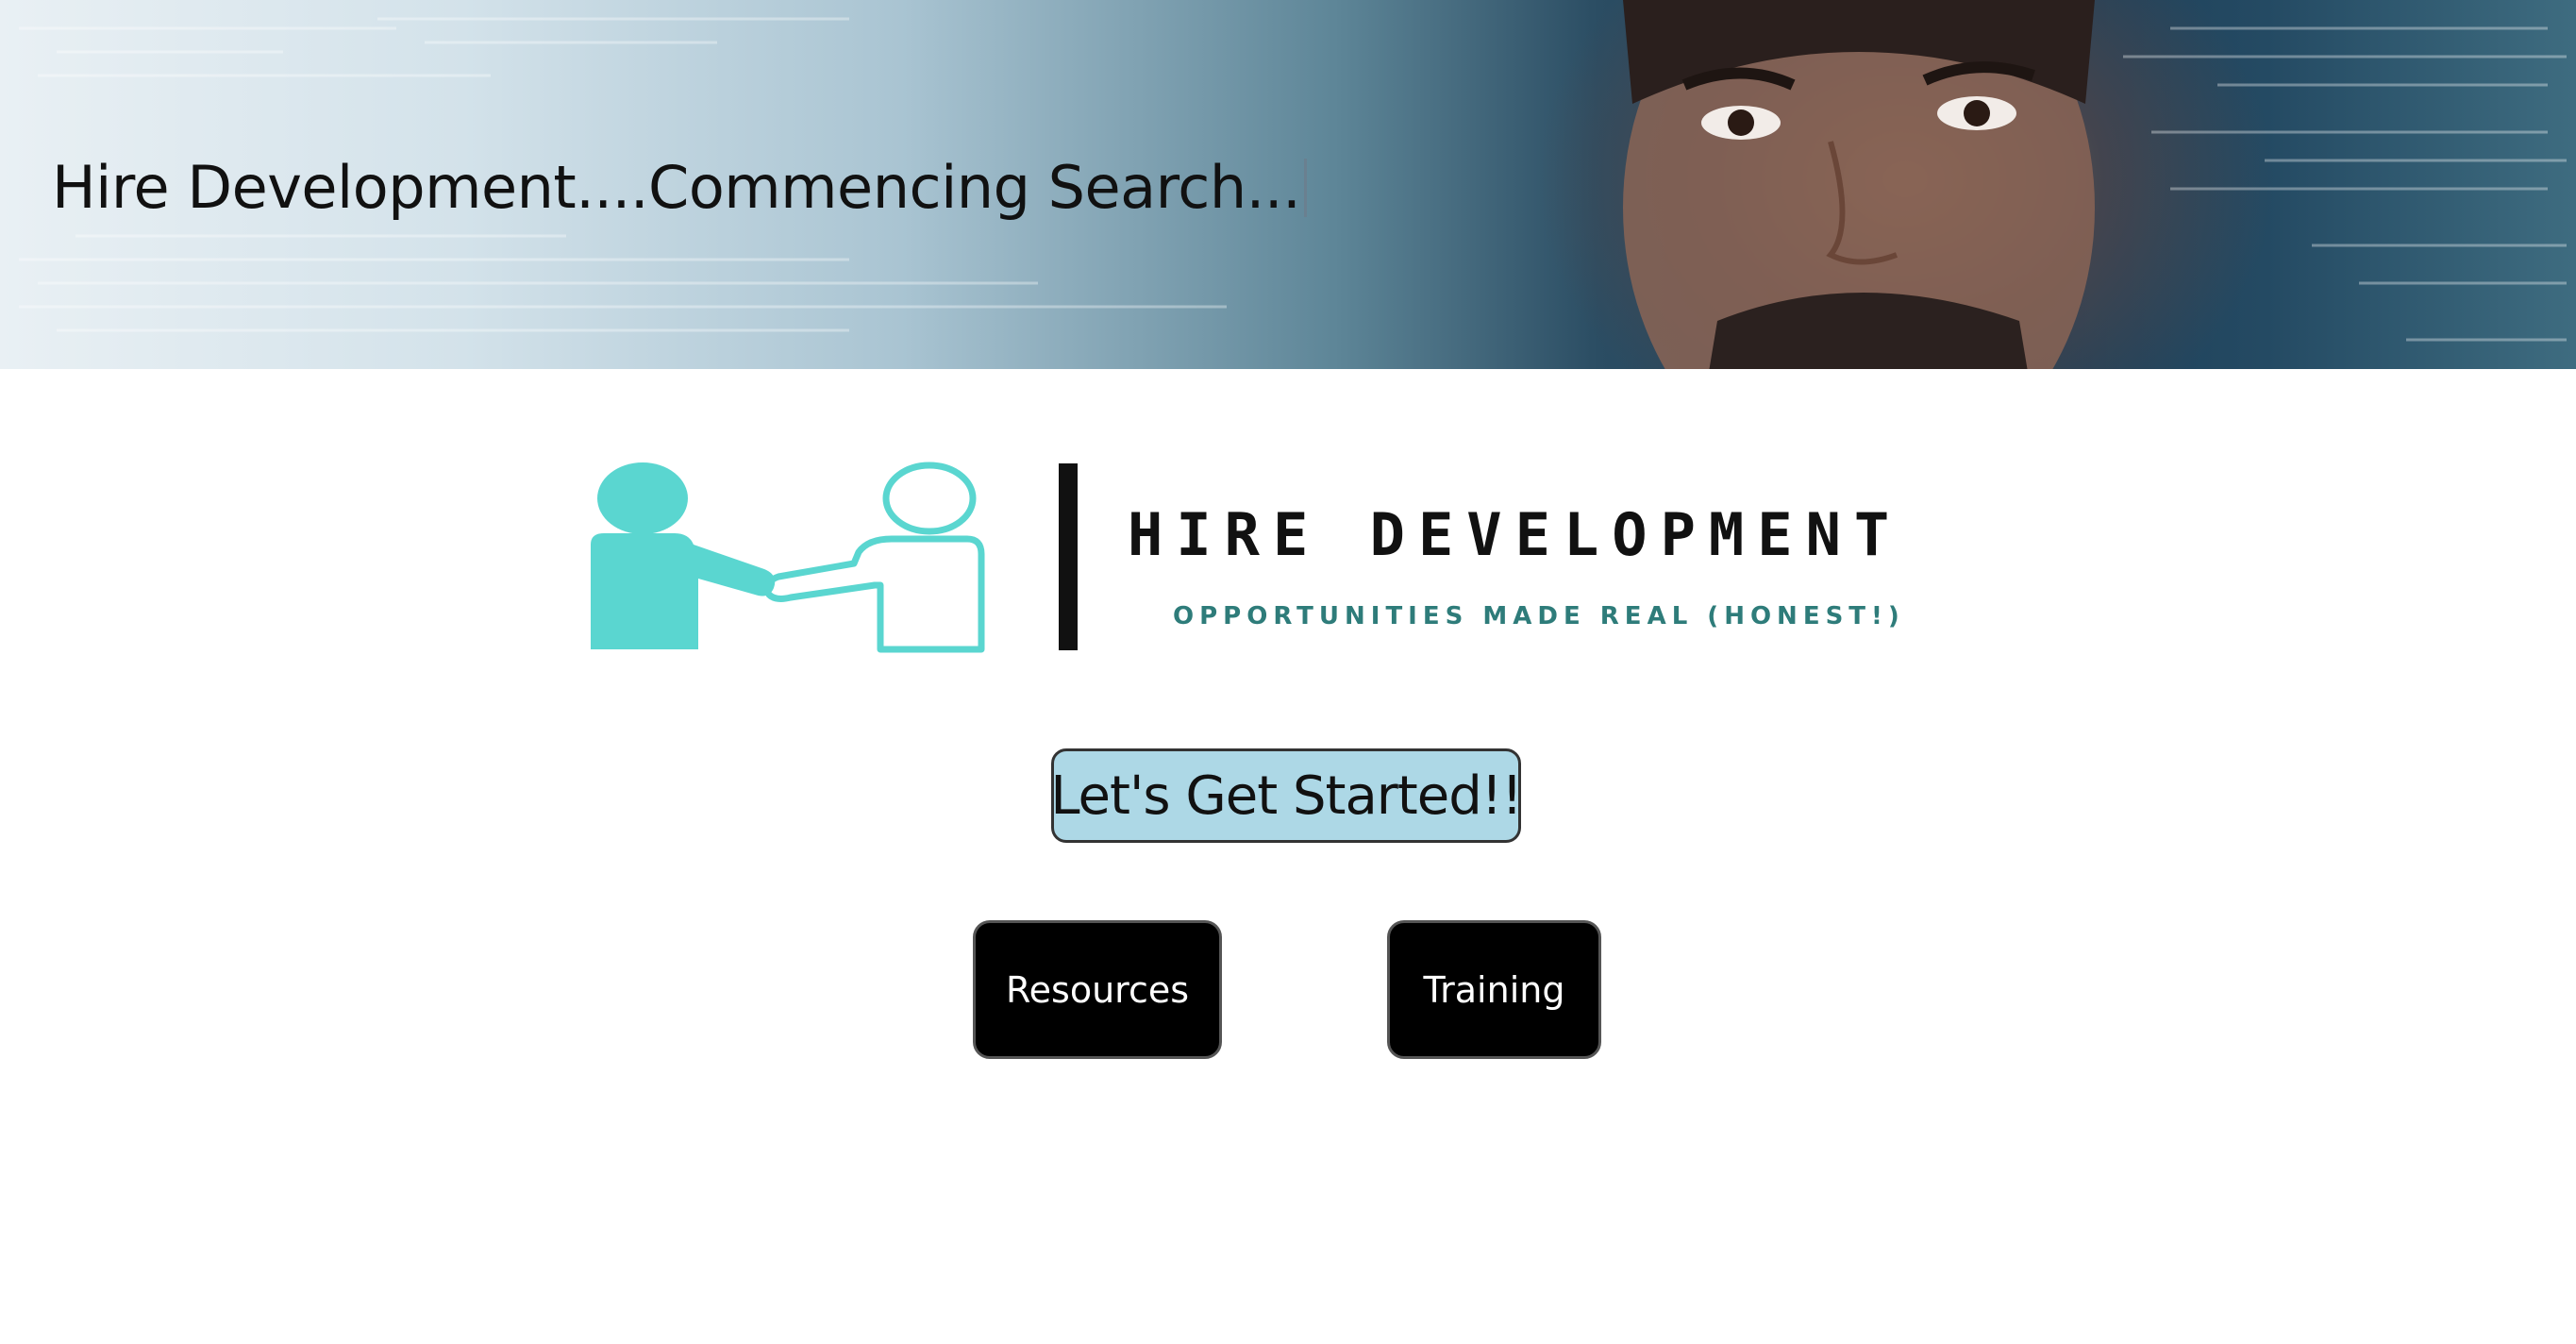  I want to click on typing-caret, so click(1306, 188).